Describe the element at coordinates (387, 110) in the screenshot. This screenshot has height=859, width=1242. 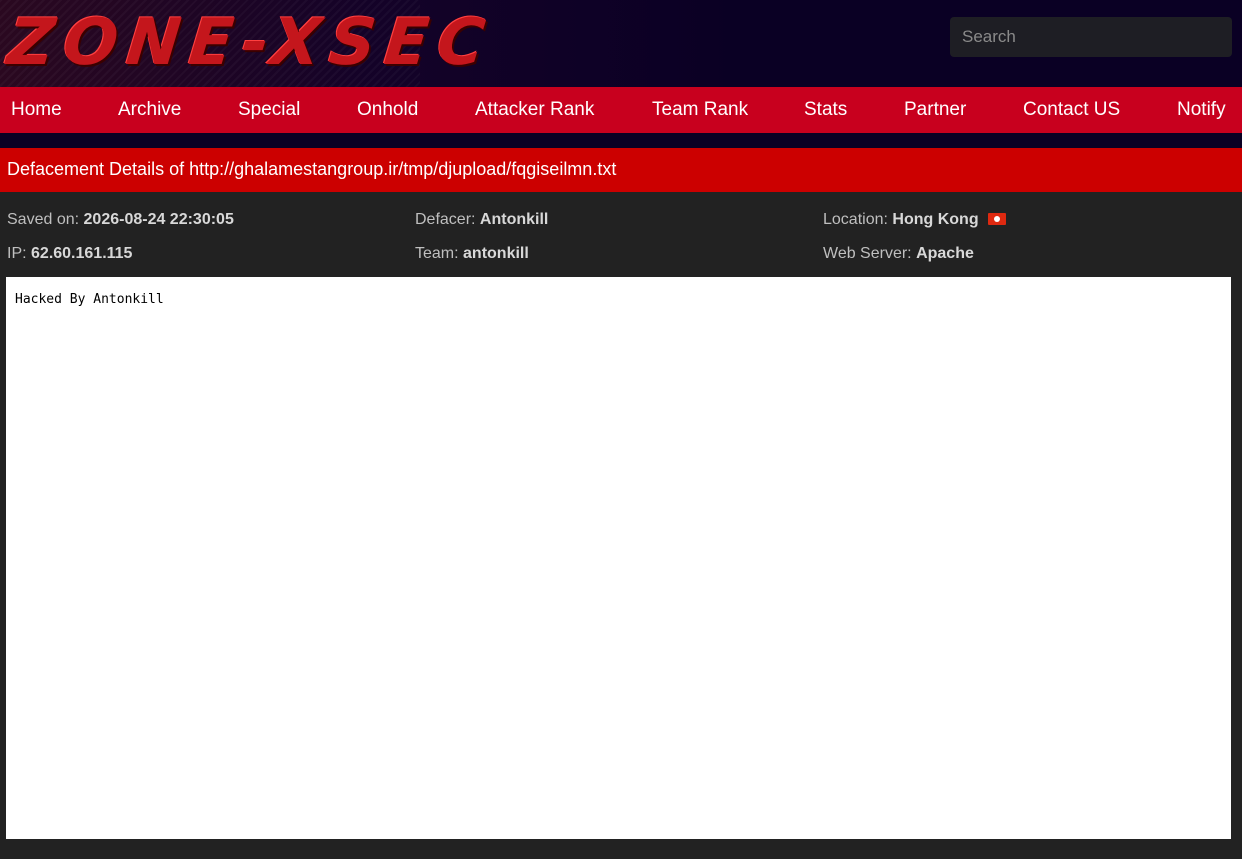
I see `nav-onhold: Onhold` at that location.